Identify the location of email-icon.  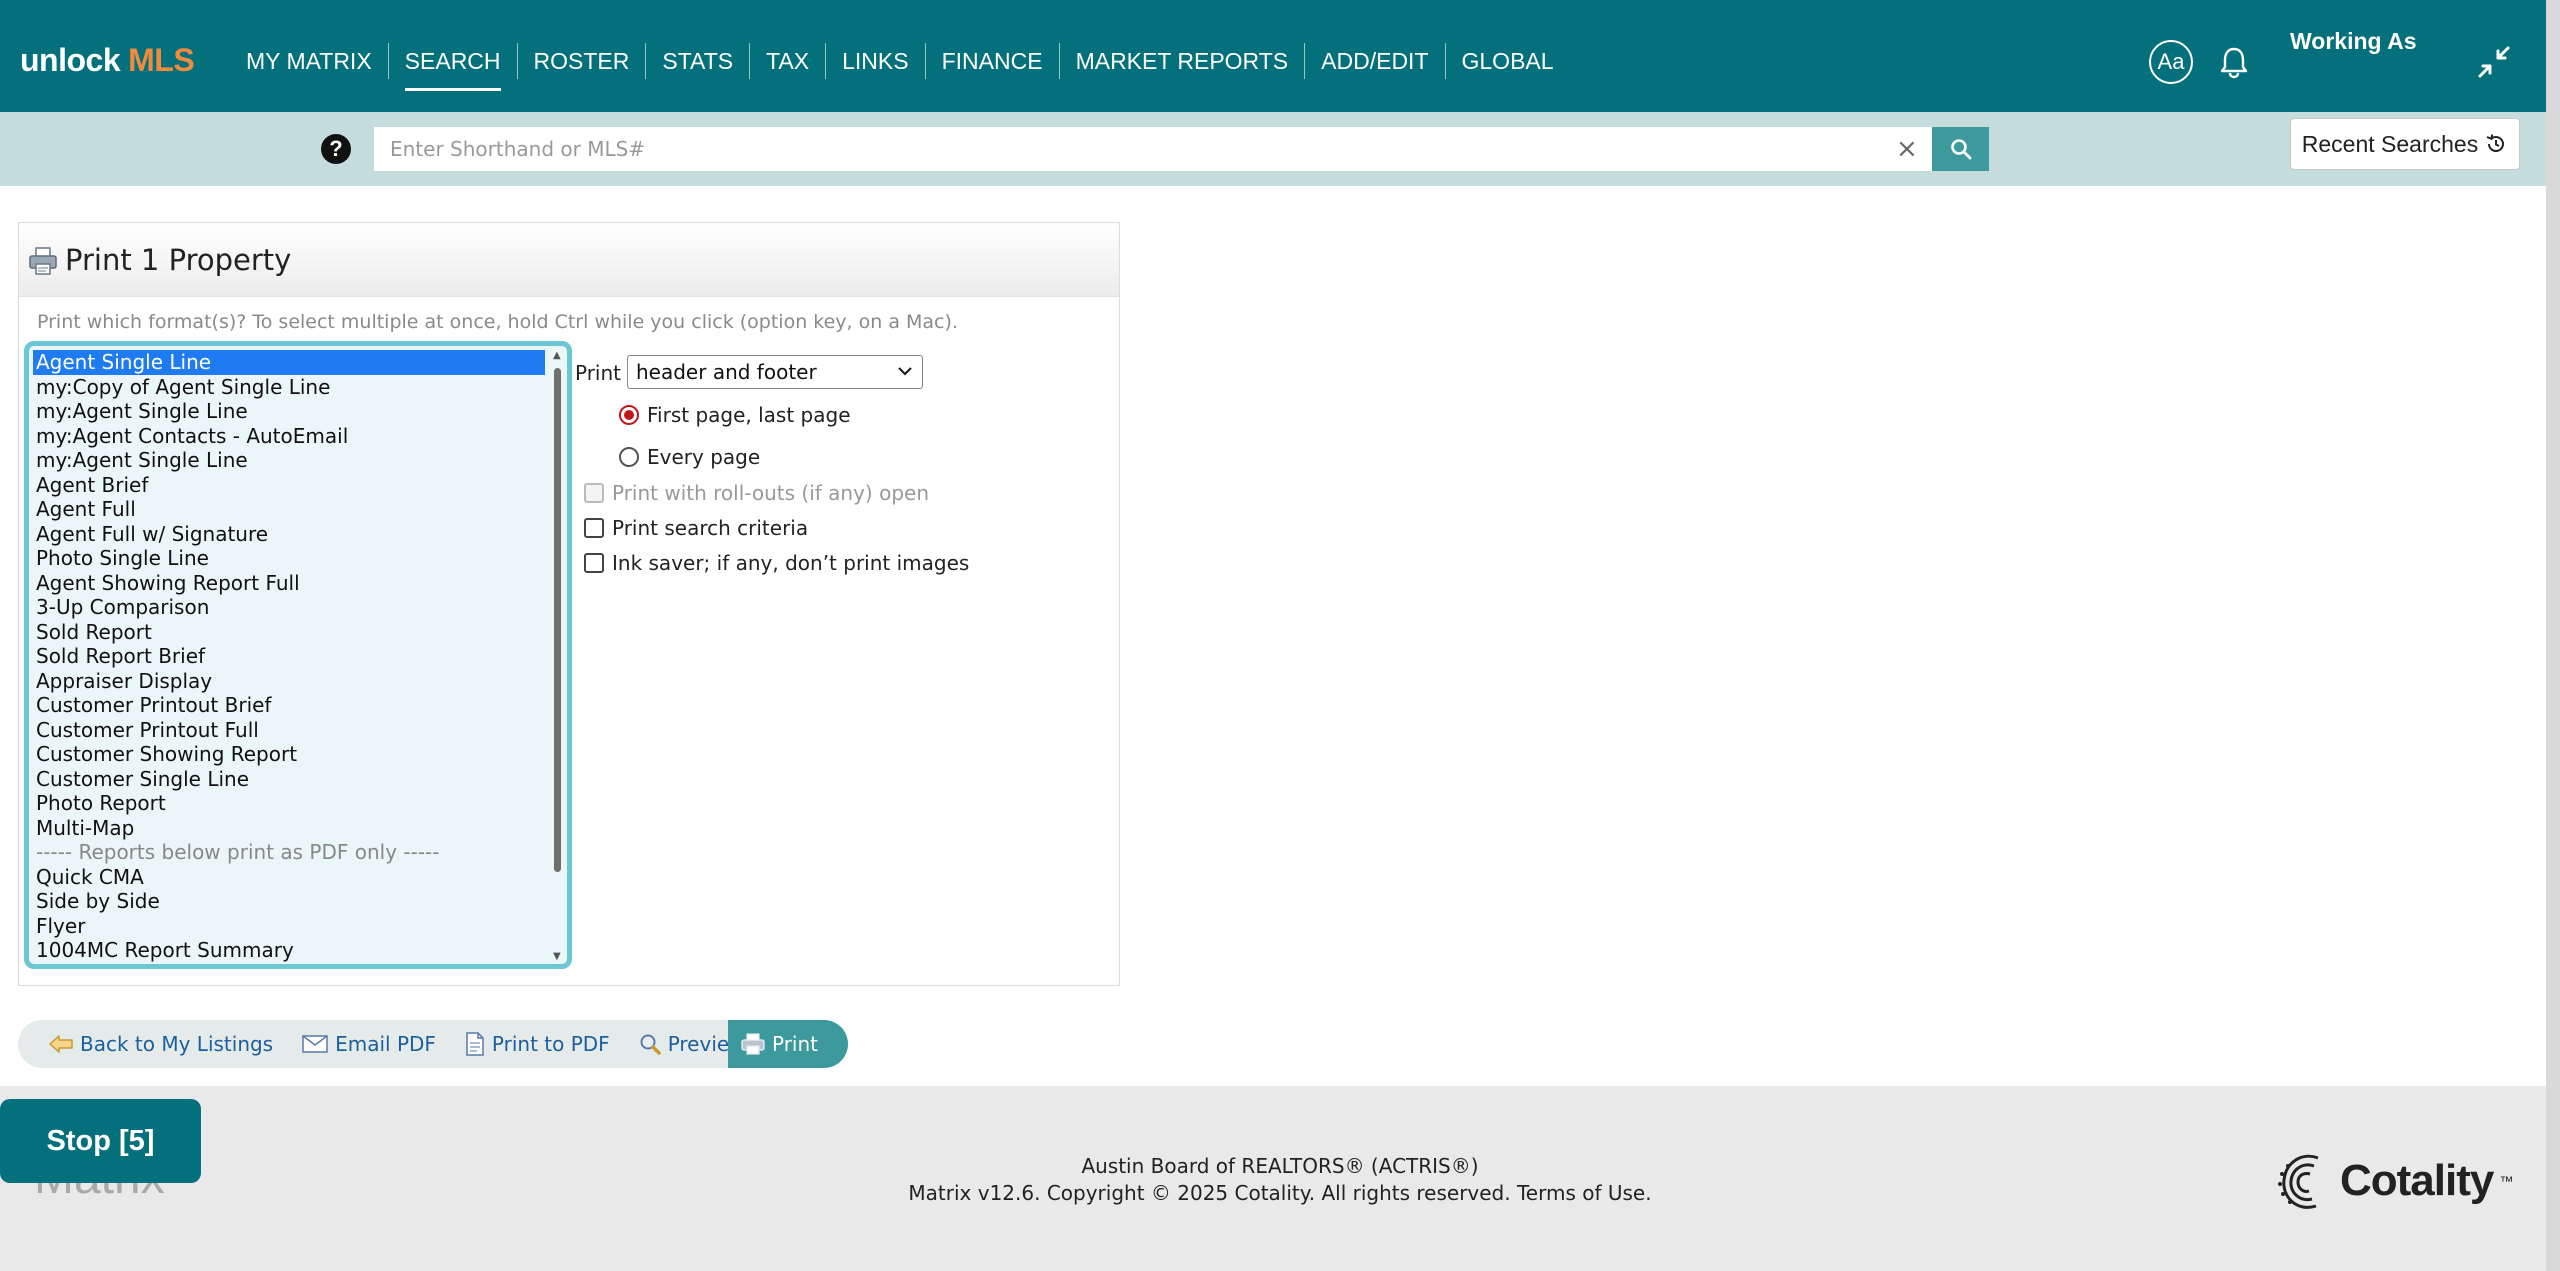
(315, 1044).